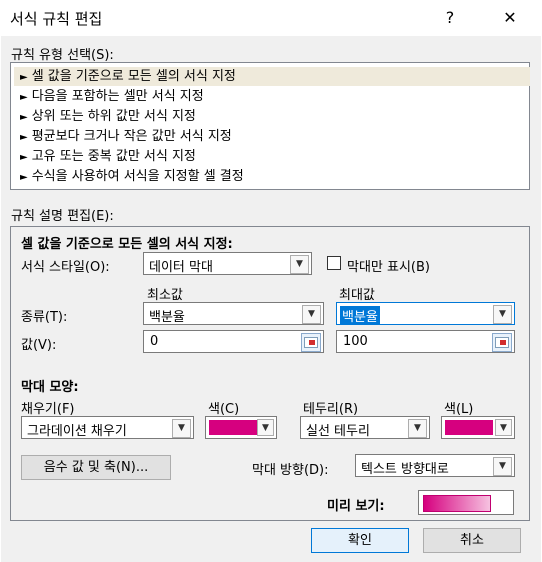  Describe the element at coordinates (290, 470) in the screenshot. I see `direction-label: 막대 방향(D):` at that location.